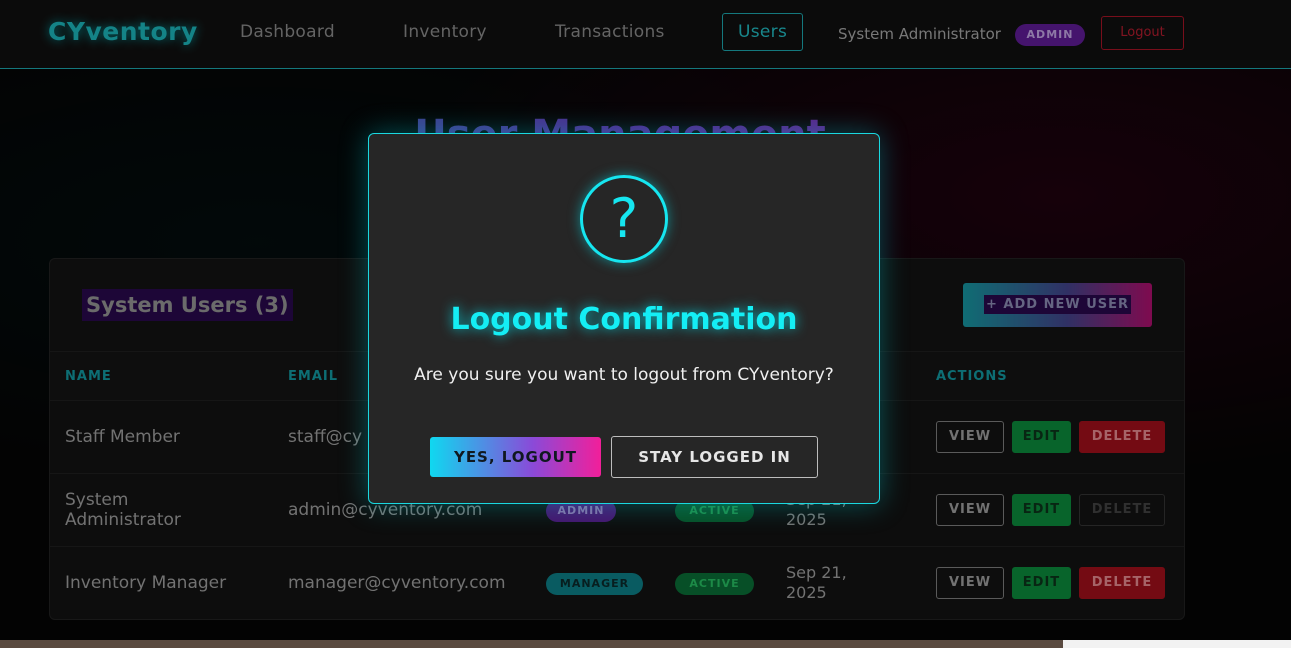  What do you see at coordinates (515, 457) in the screenshot?
I see `confirm-logout-button: YES, LOGOUT` at bounding box center [515, 457].